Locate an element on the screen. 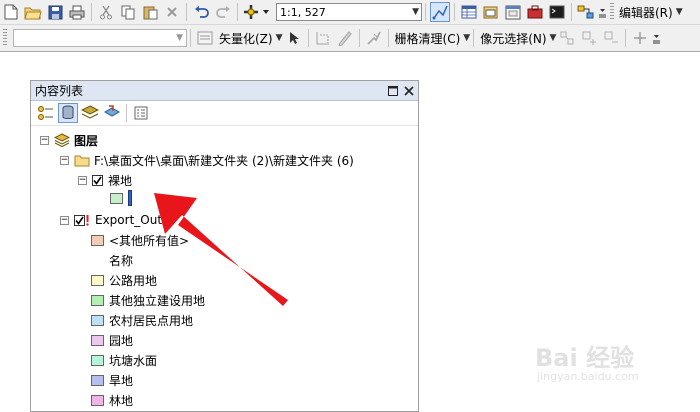 The width and height of the screenshot is (700, 412). watermark-logo-text: Bai 经验 is located at coordinates (585, 358).